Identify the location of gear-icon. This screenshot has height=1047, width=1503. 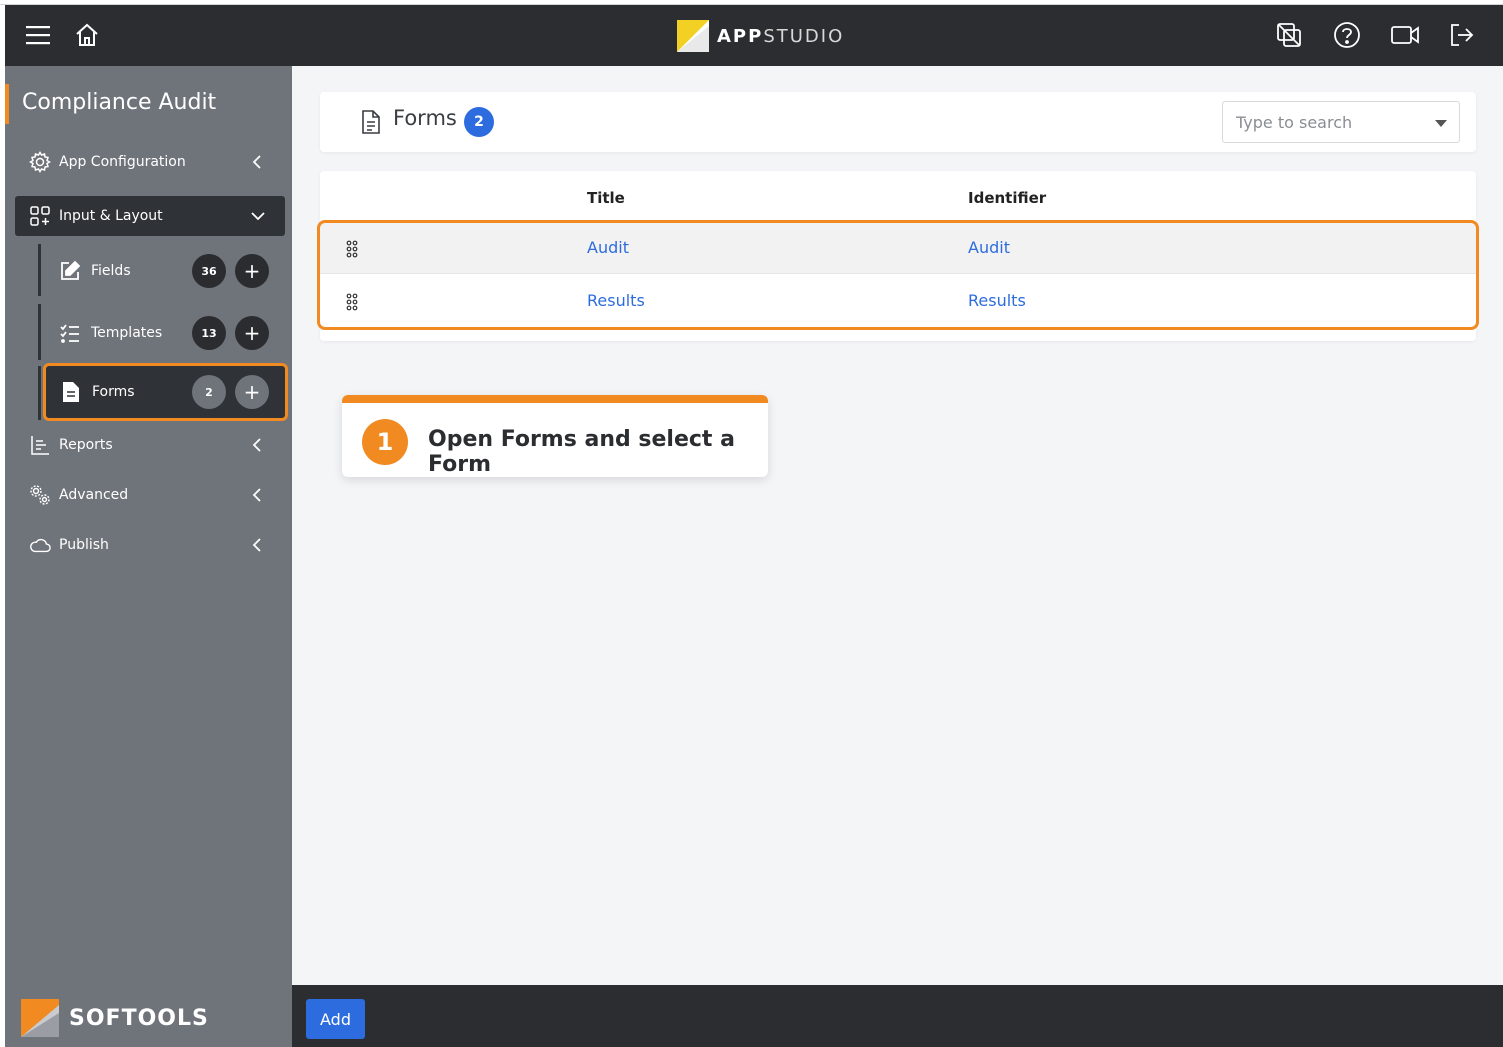
(40, 162).